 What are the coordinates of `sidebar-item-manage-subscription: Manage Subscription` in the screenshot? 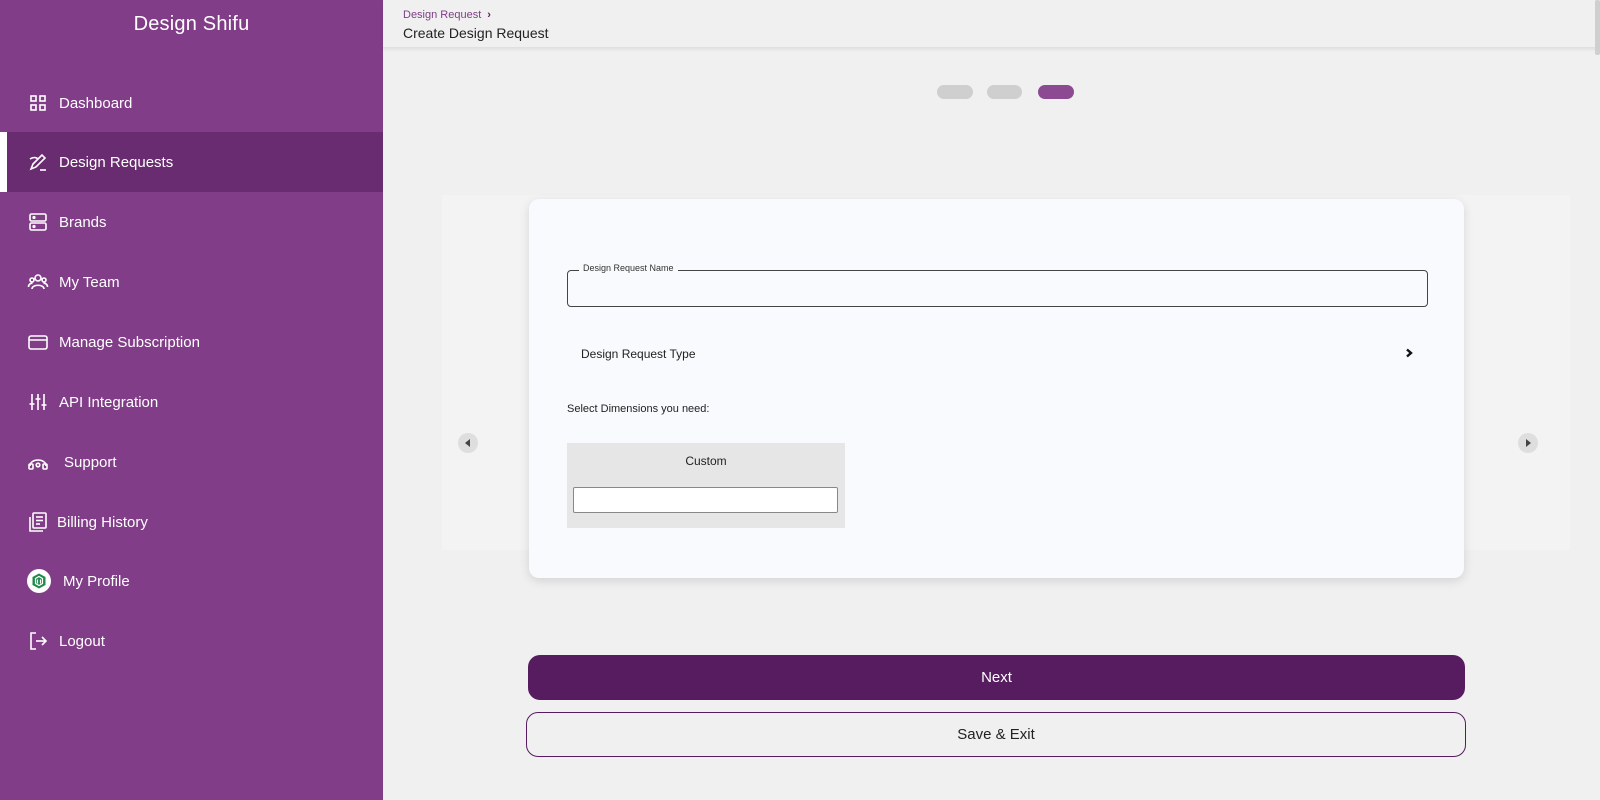 It's located at (191, 342).